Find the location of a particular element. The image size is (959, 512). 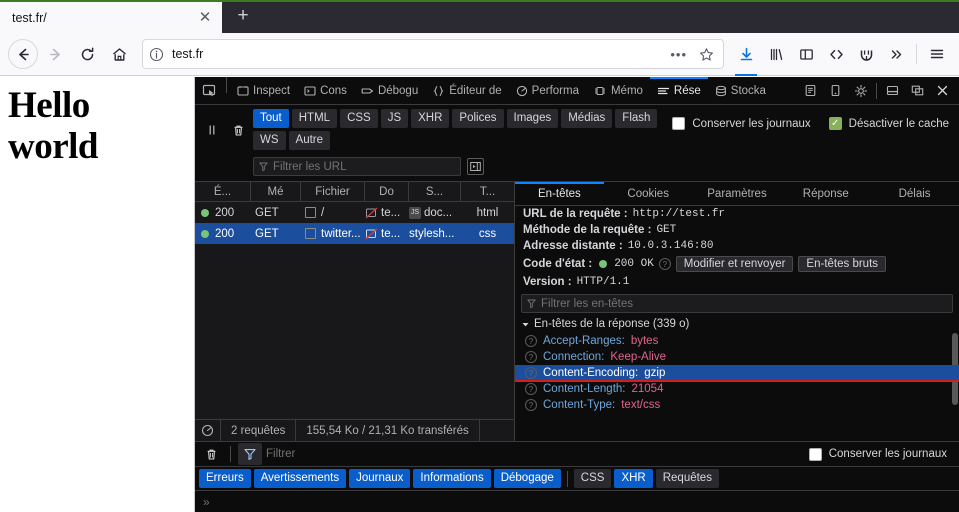

url-bar: test.fr ••• is located at coordinates (433, 54).